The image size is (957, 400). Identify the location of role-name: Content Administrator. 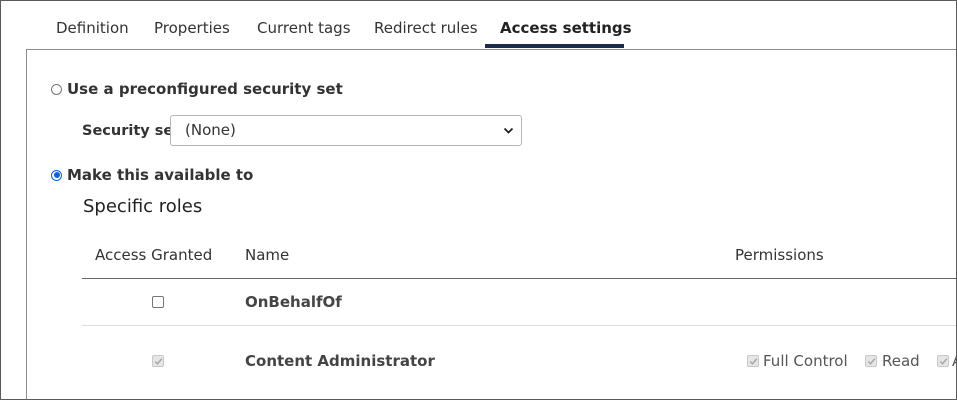
(340, 361).